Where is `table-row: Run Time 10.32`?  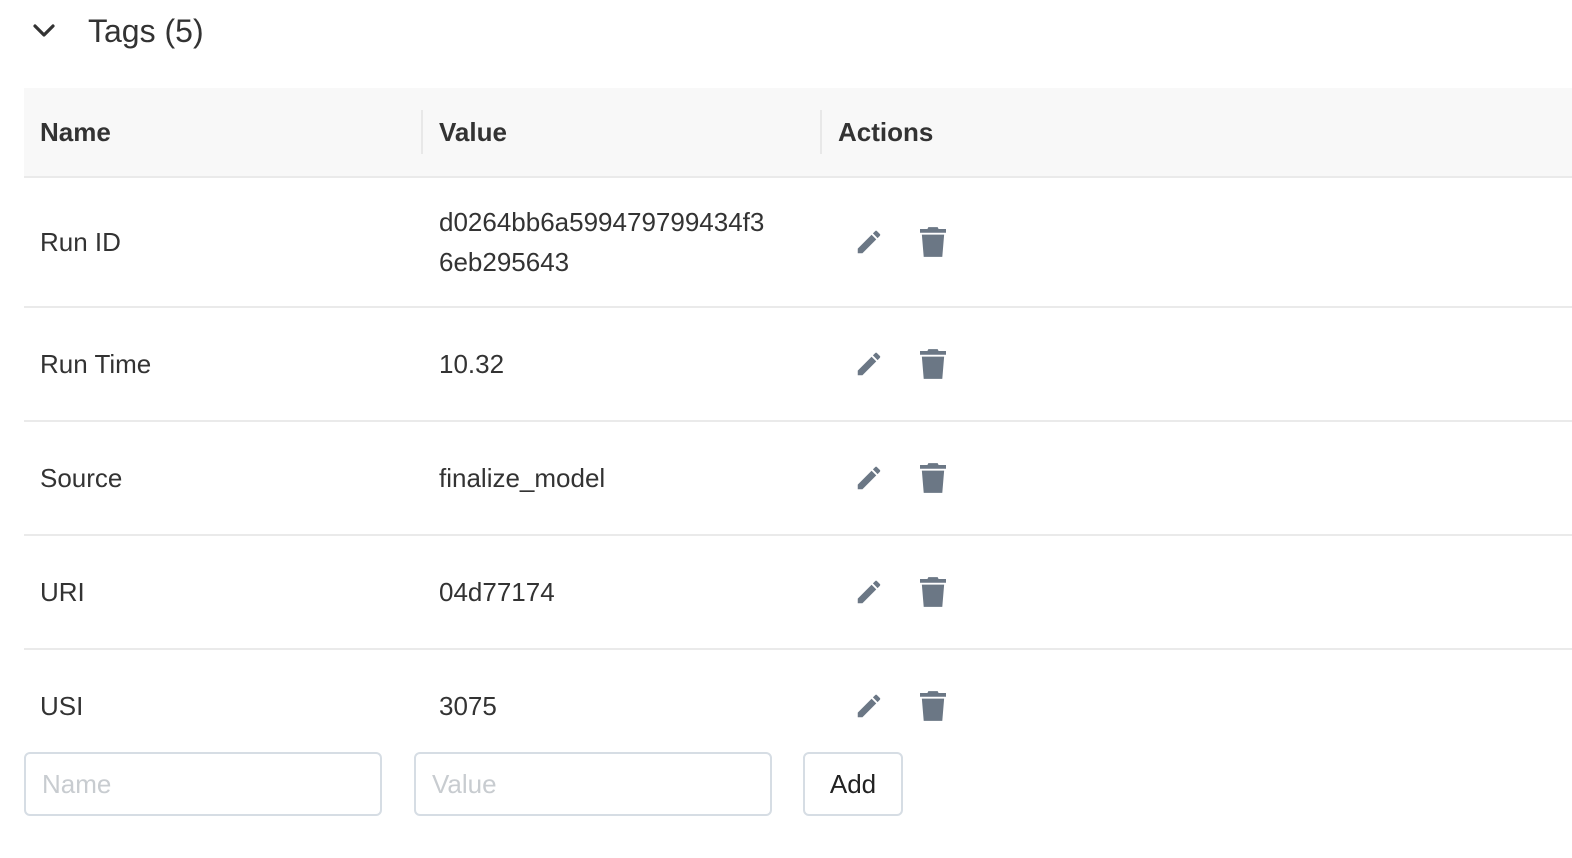 table-row: Run Time 10.32 is located at coordinates (798, 365).